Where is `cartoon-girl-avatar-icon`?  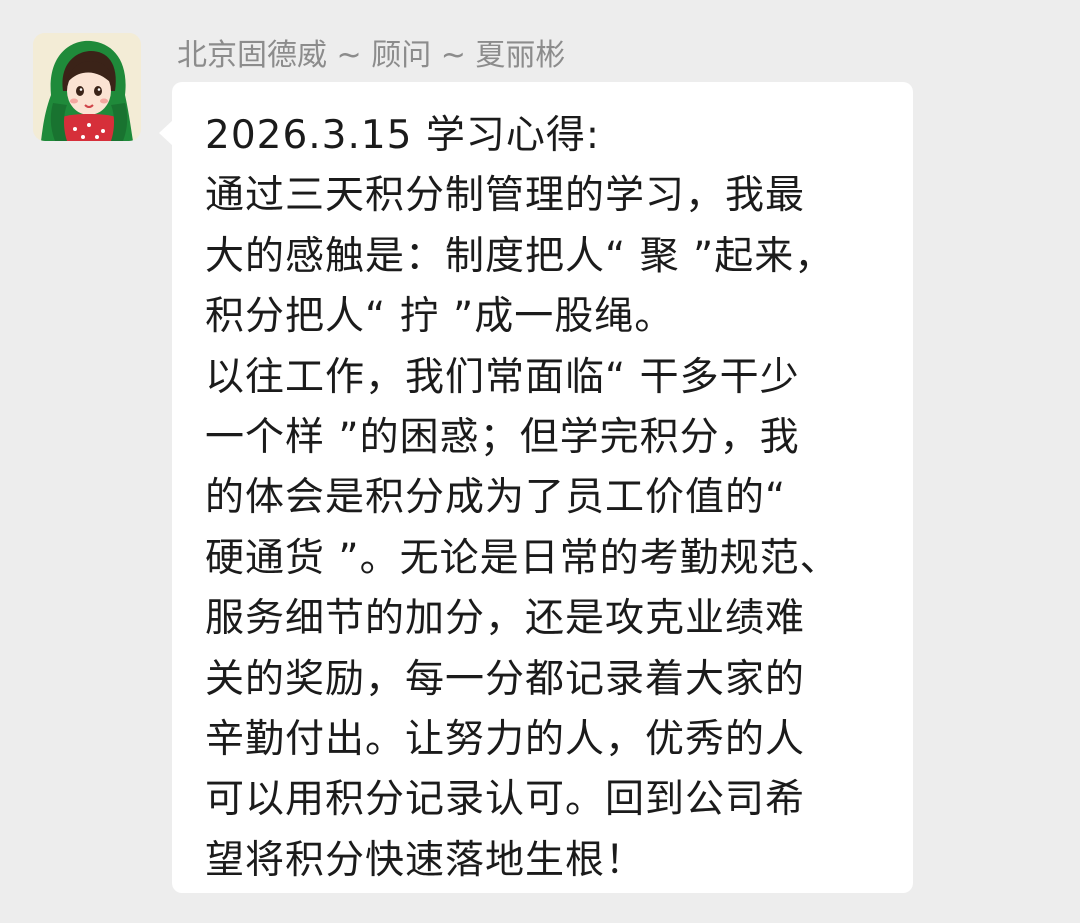 cartoon-girl-avatar-icon is located at coordinates (87, 87).